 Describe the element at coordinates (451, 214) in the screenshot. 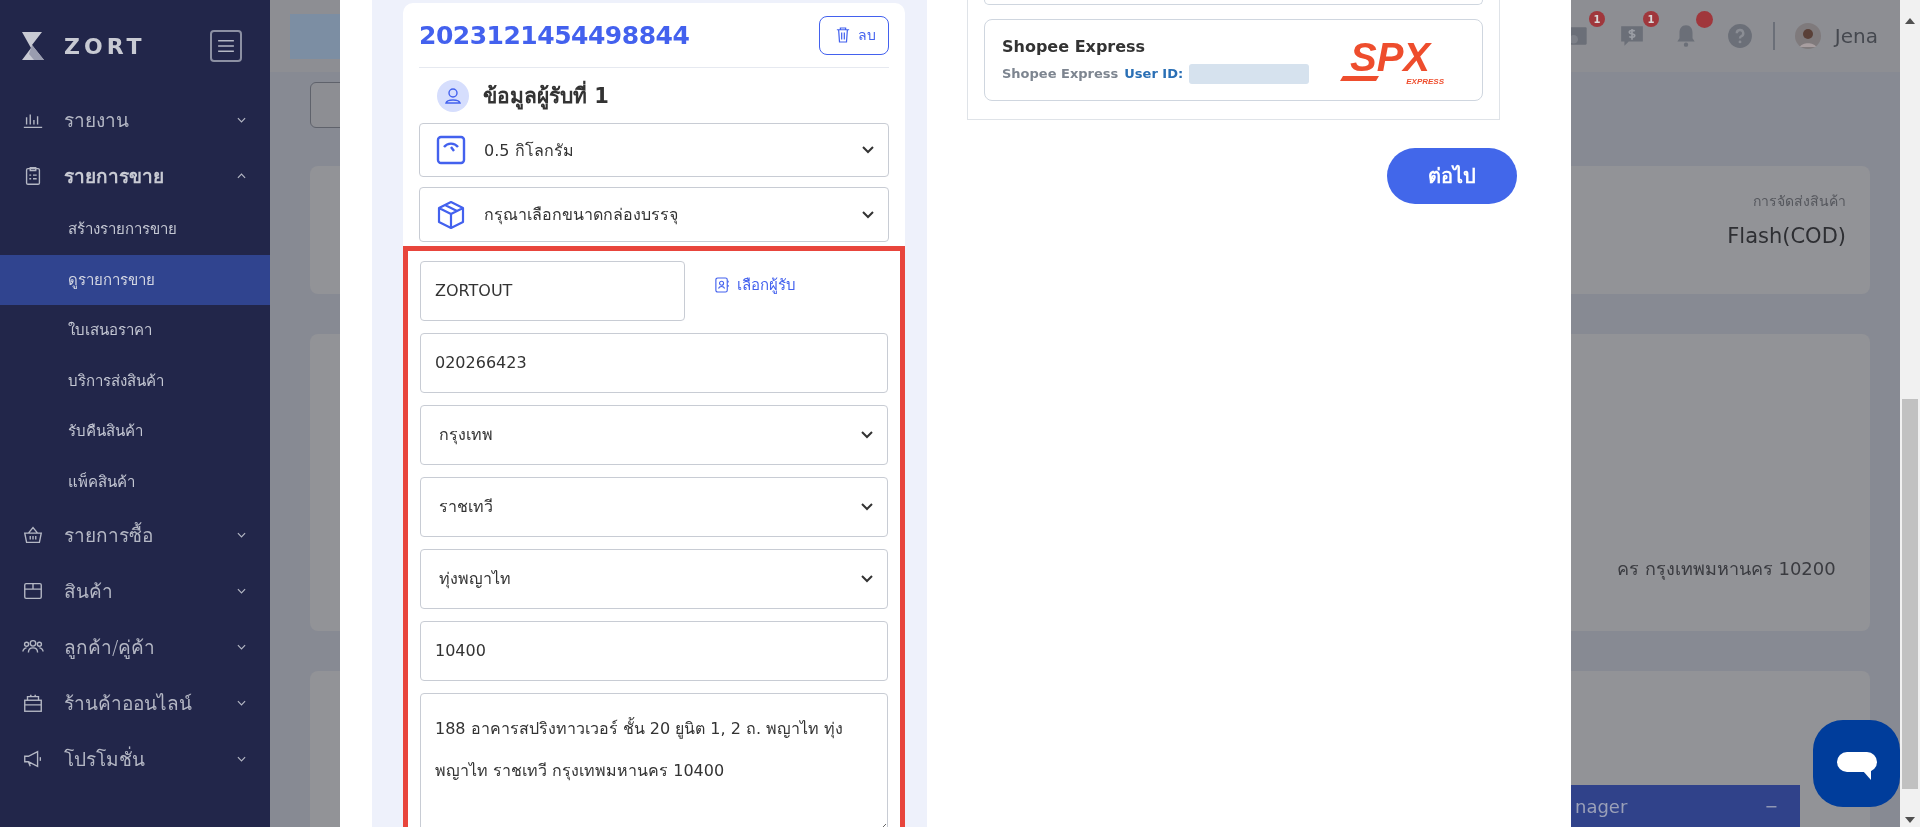

I see `box-icon` at that location.